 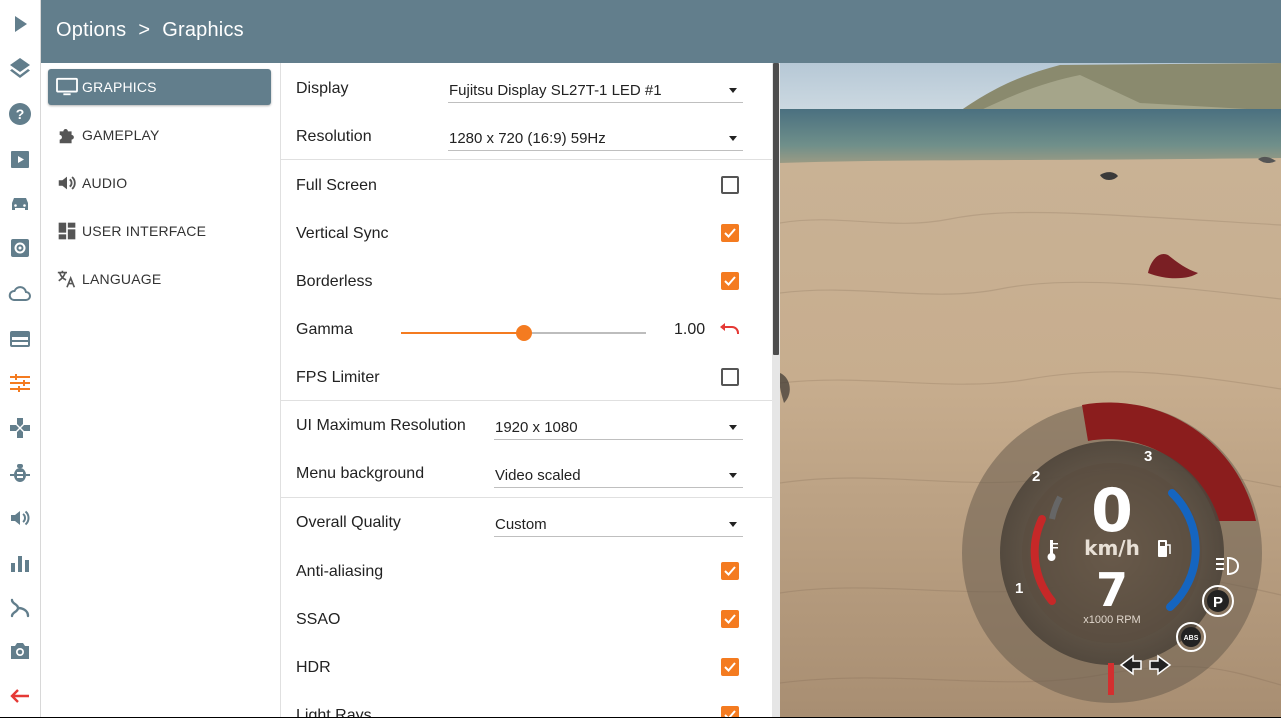 I want to click on setting-gamma: Gamma 1.00, so click(x=526, y=329).